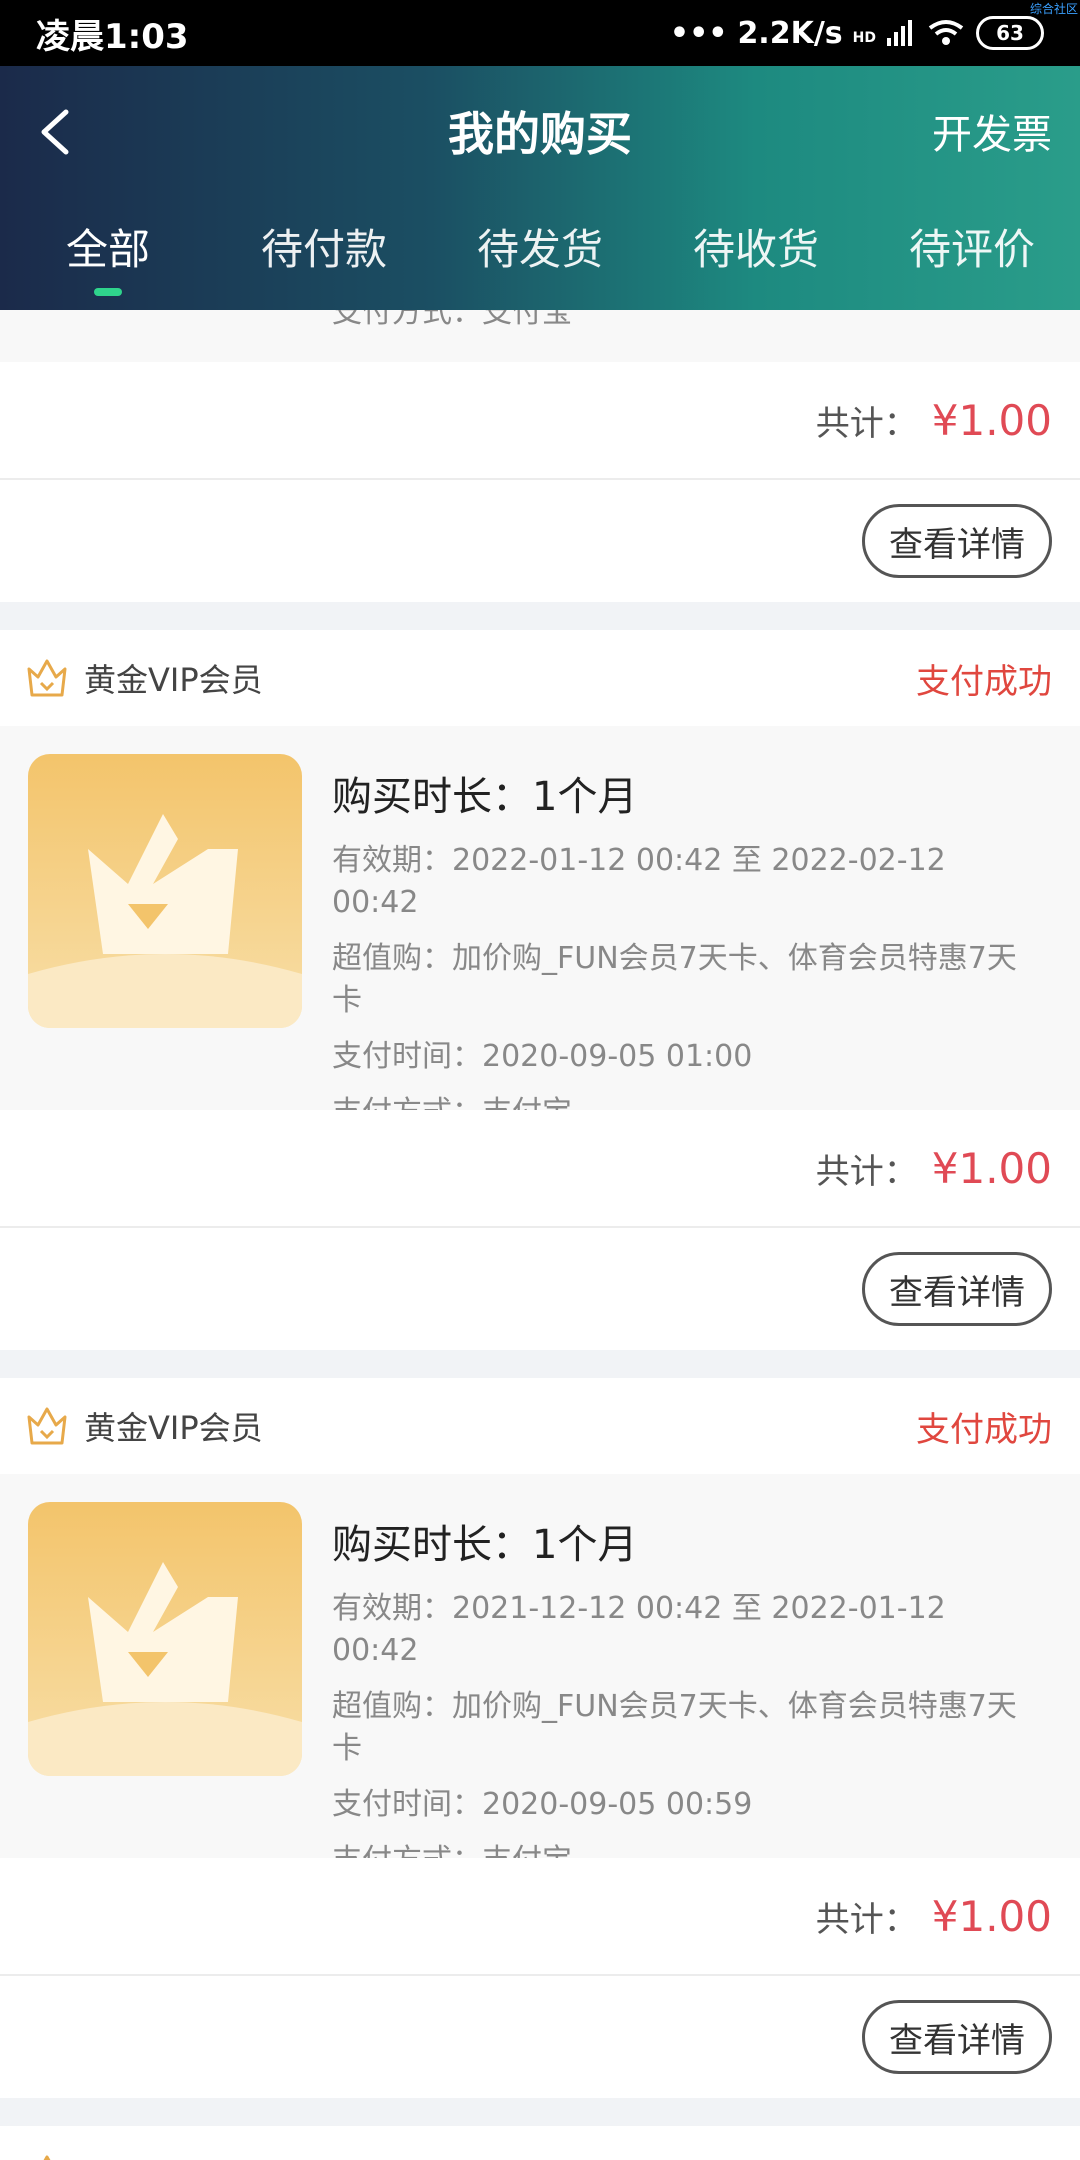 This screenshot has width=1080, height=2160. What do you see at coordinates (639, 1629) in the screenshot?
I see `validity-period: 有效期：2021-12-12 00:42 至 2022-01-12 00:42` at bounding box center [639, 1629].